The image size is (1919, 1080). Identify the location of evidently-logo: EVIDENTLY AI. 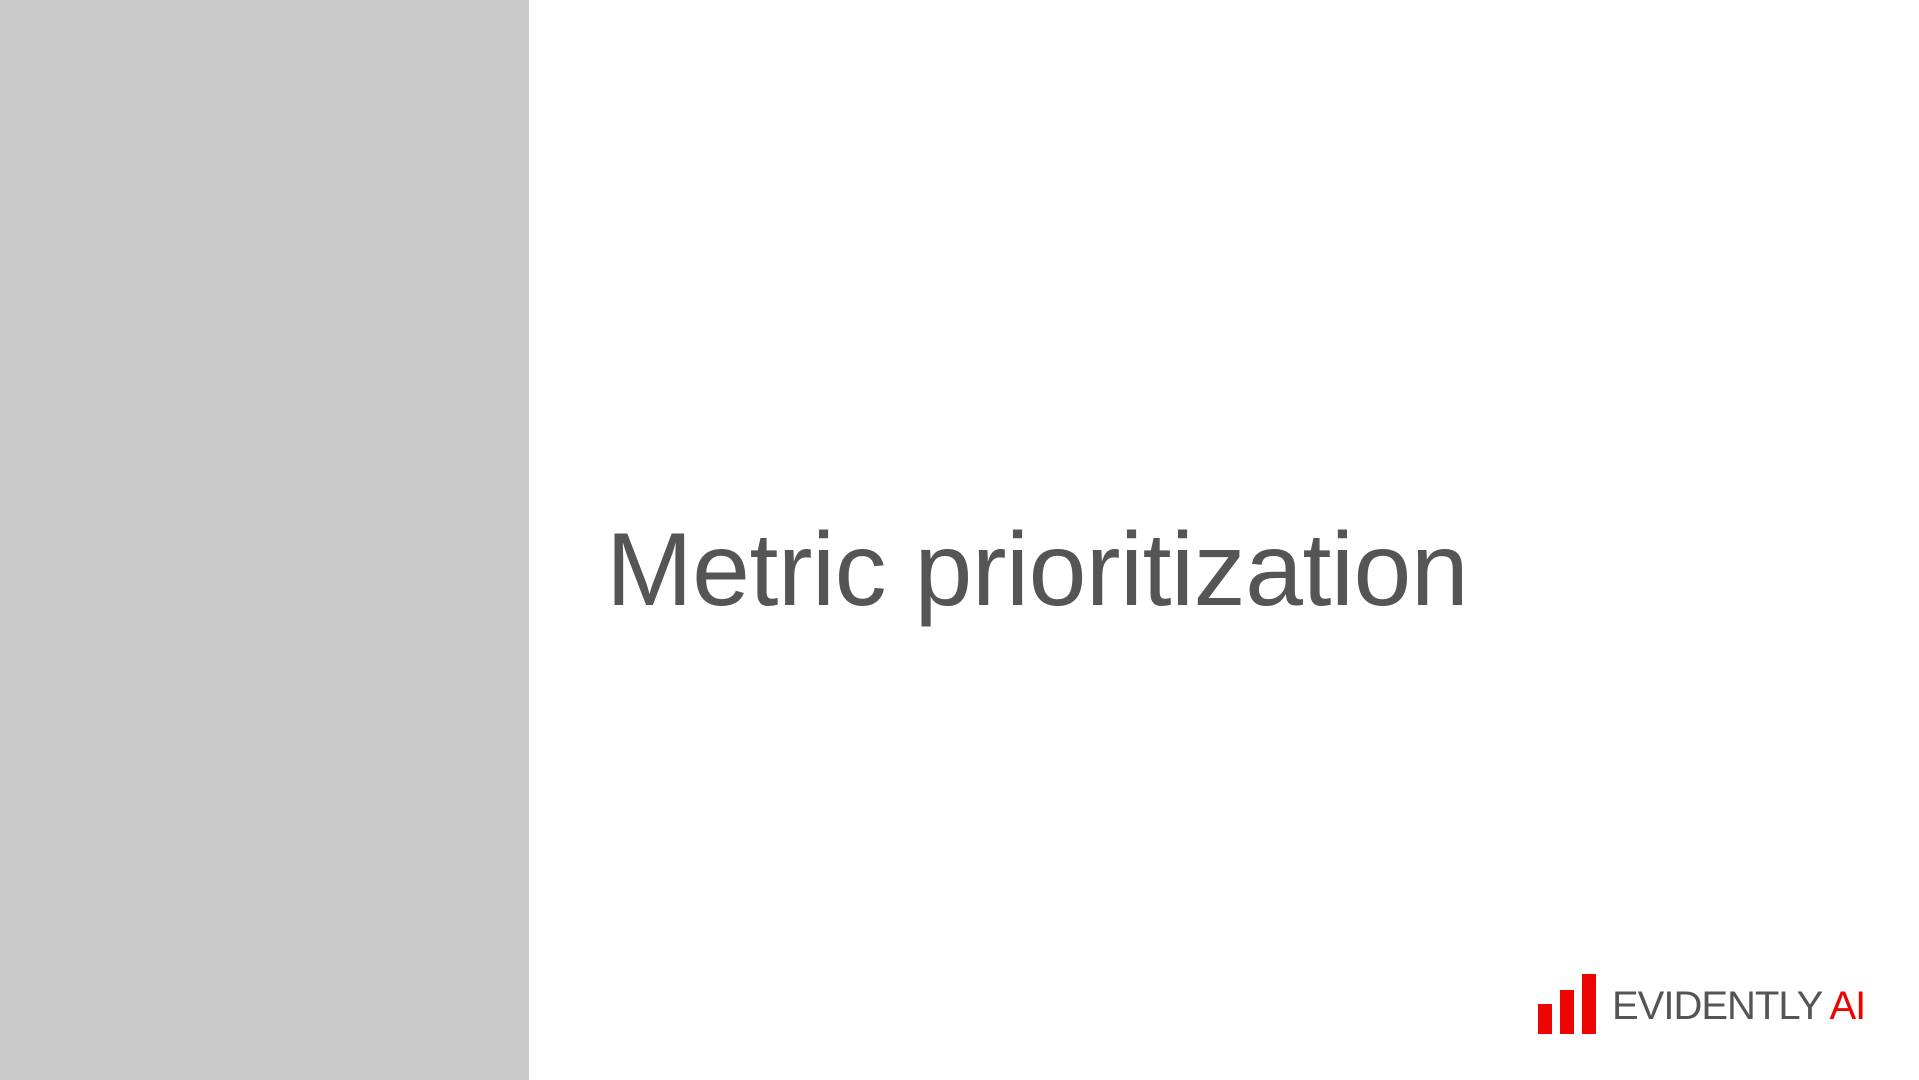
(1702, 1004).